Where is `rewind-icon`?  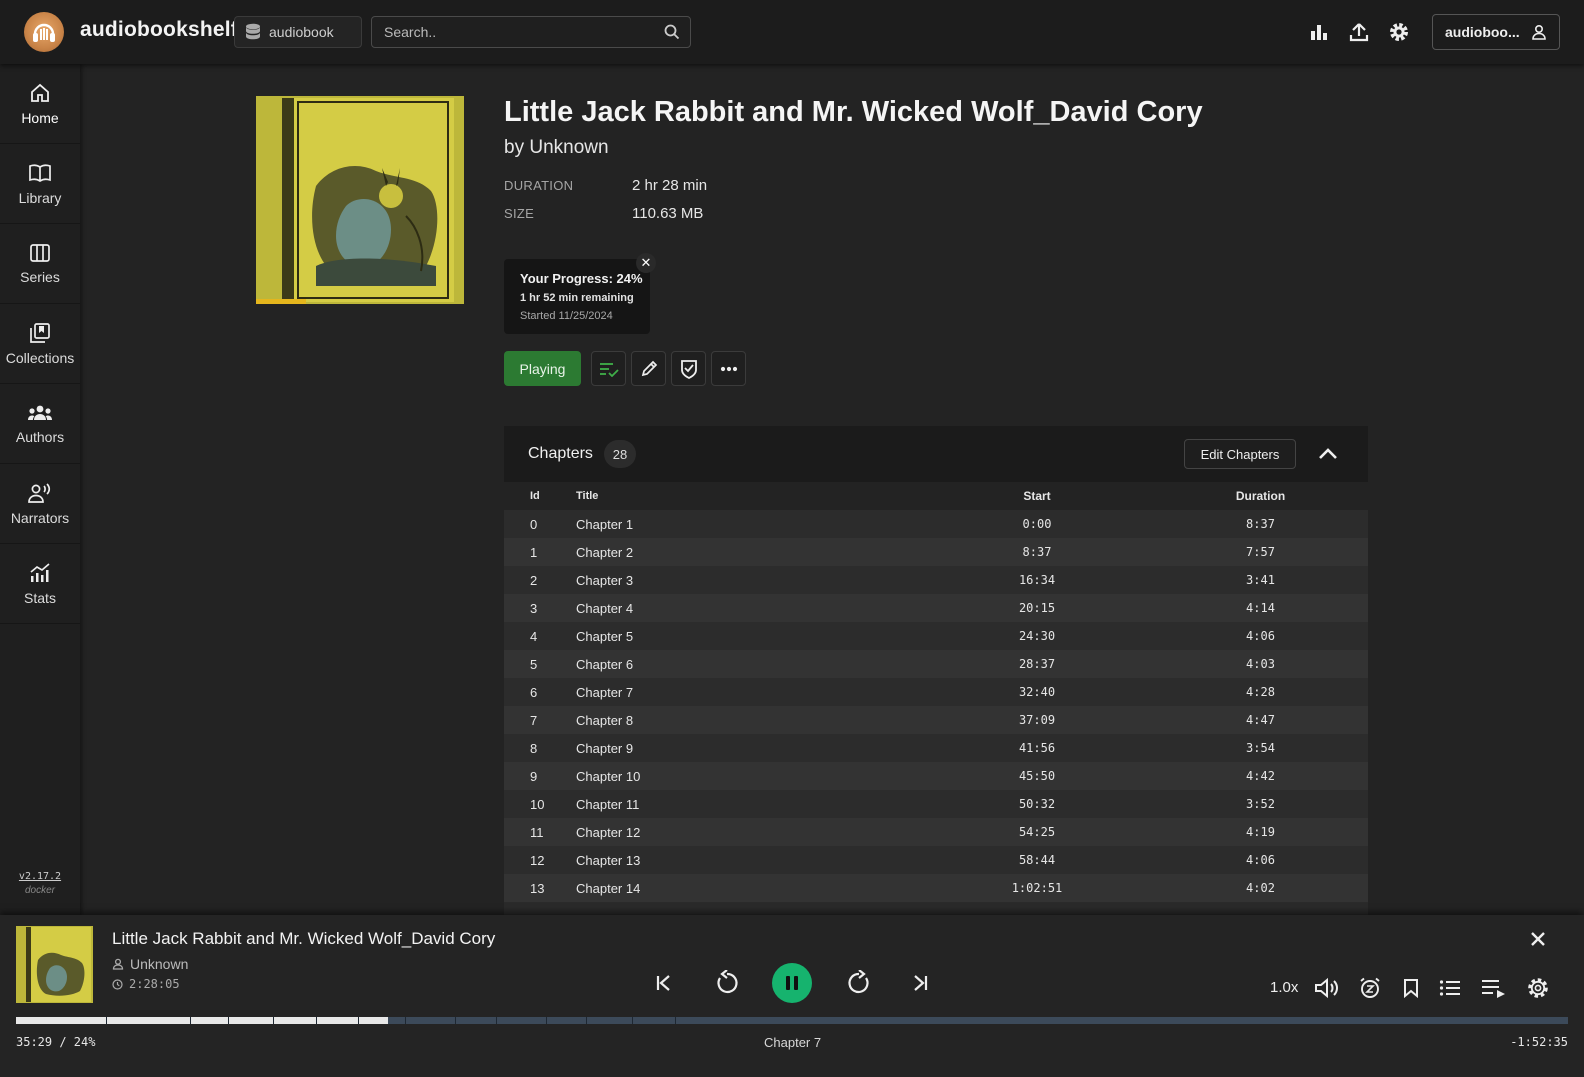 rewind-icon is located at coordinates (727, 982).